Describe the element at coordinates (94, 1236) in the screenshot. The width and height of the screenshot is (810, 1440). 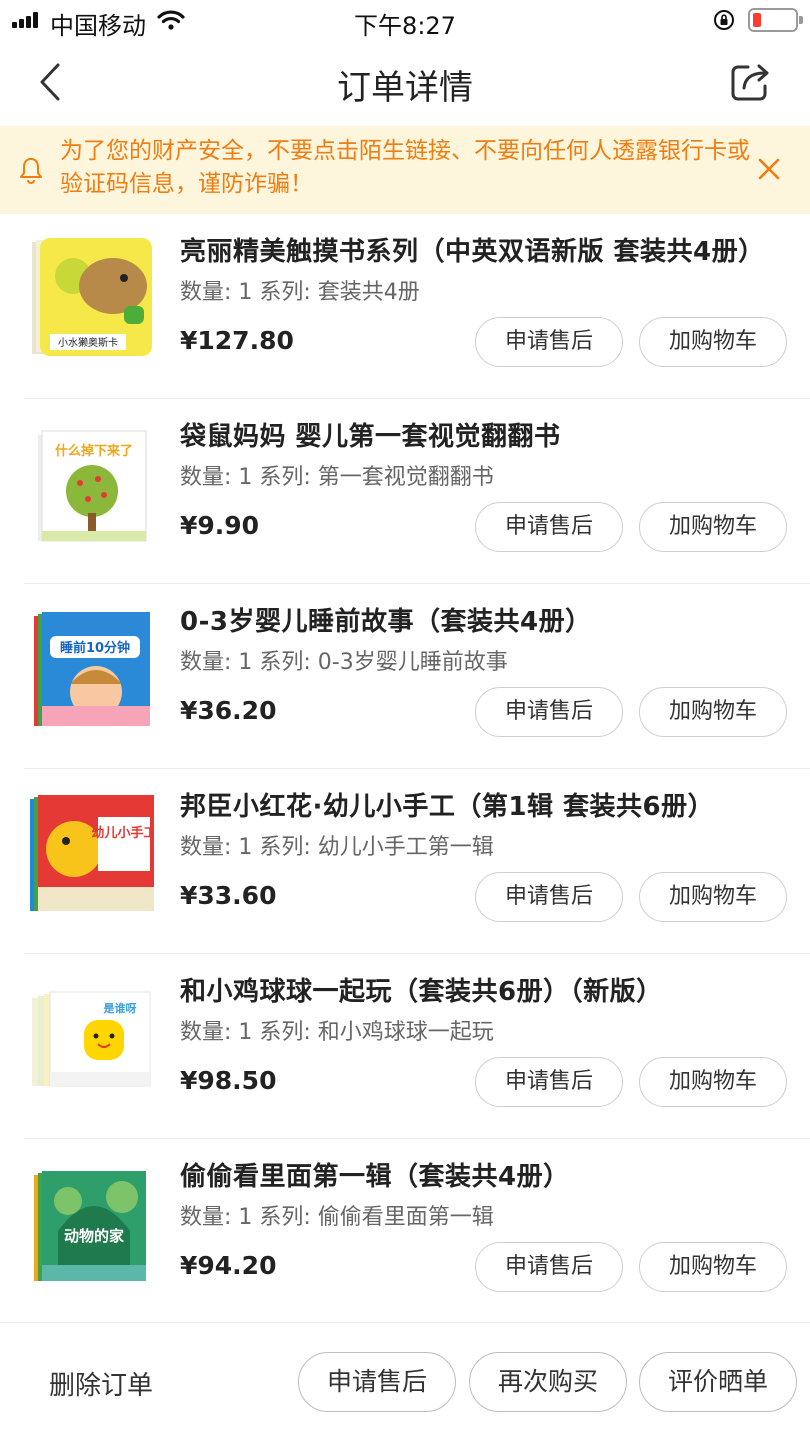
I see `svg-text: 动物的家` at that location.